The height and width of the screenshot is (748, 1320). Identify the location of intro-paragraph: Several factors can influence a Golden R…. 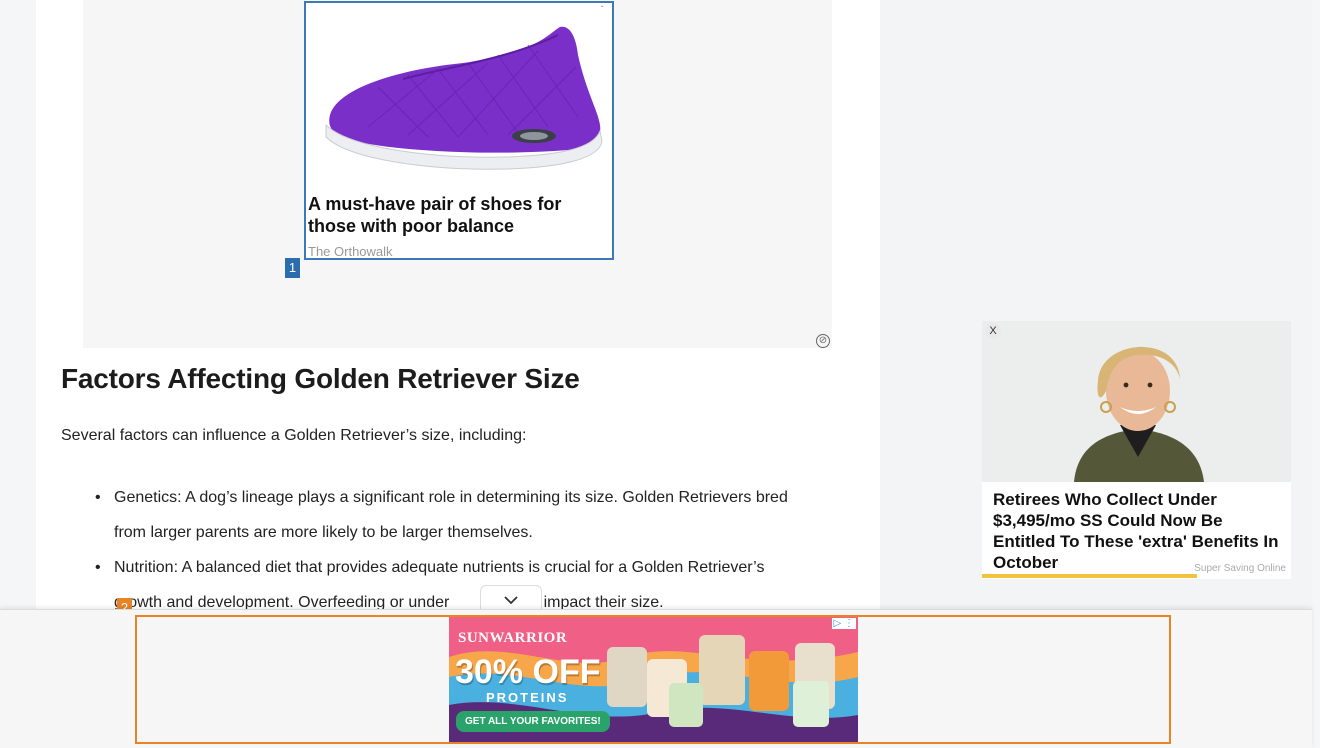
(294, 435).